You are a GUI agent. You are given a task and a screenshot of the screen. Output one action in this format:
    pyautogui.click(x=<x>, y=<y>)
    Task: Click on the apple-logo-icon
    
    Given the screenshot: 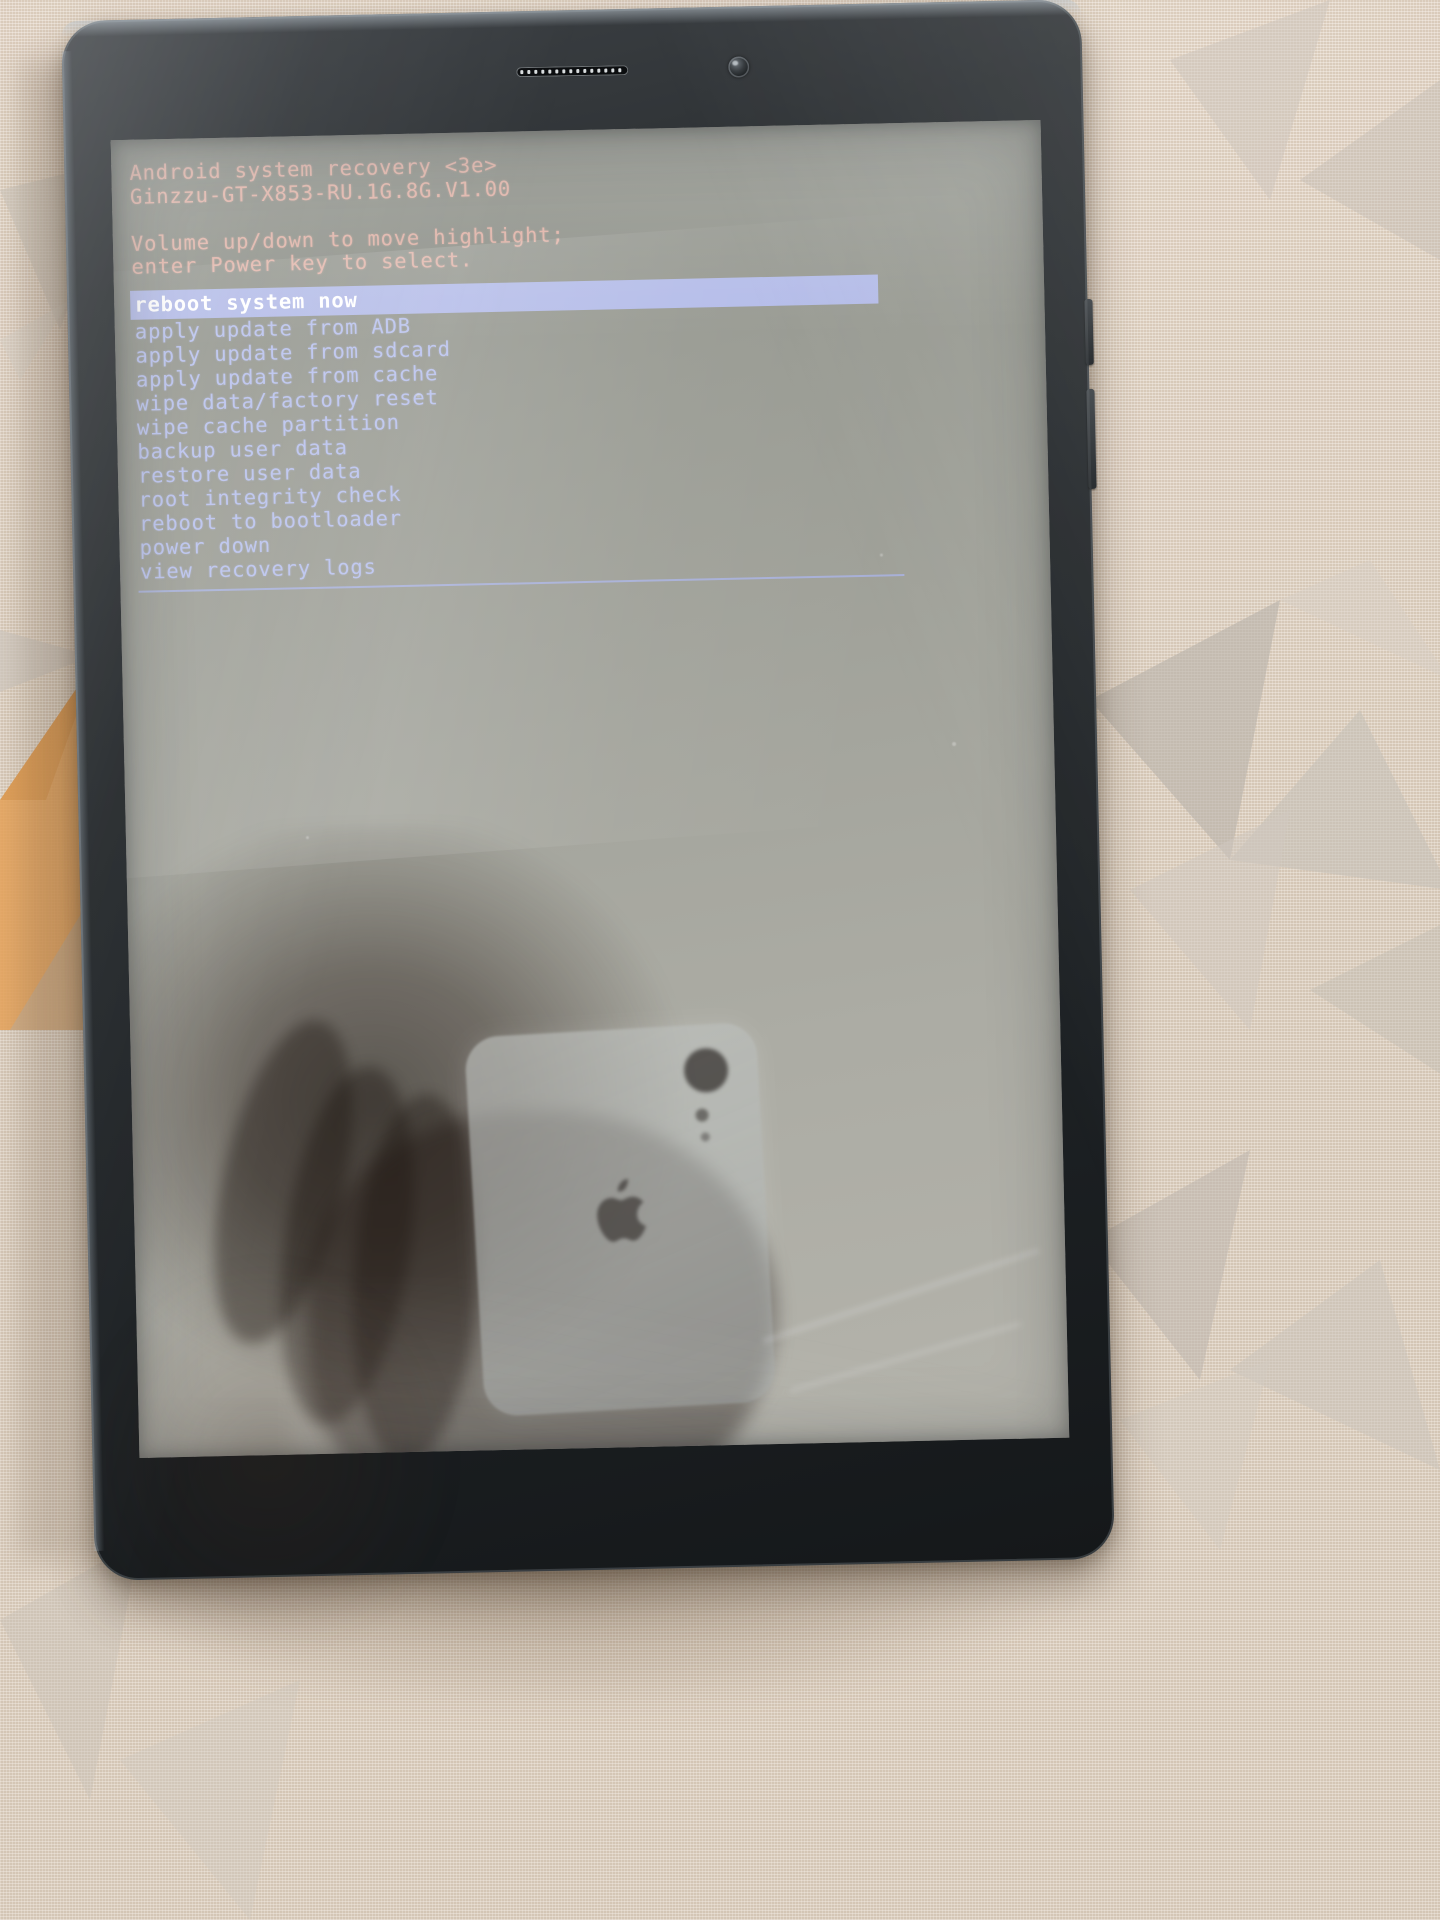 What is the action you would take?
    pyautogui.click(x=621, y=1210)
    